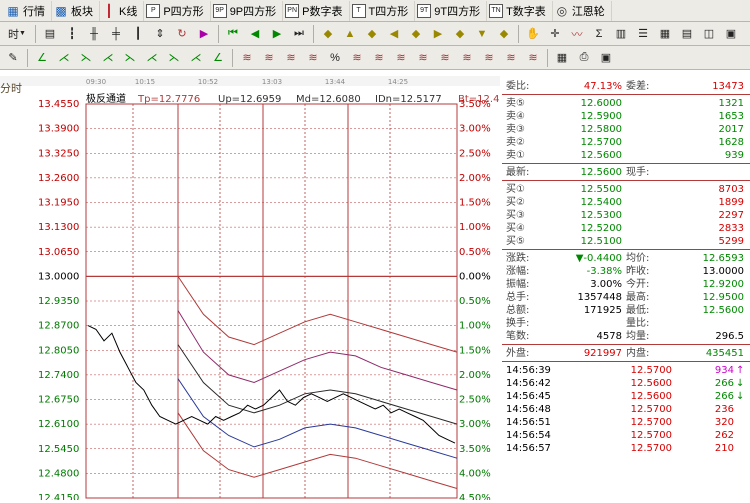 The width and height of the screenshot is (750, 503). Describe the element at coordinates (379, 58) in the screenshot. I see `fib-6-icon: ≋` at that location.